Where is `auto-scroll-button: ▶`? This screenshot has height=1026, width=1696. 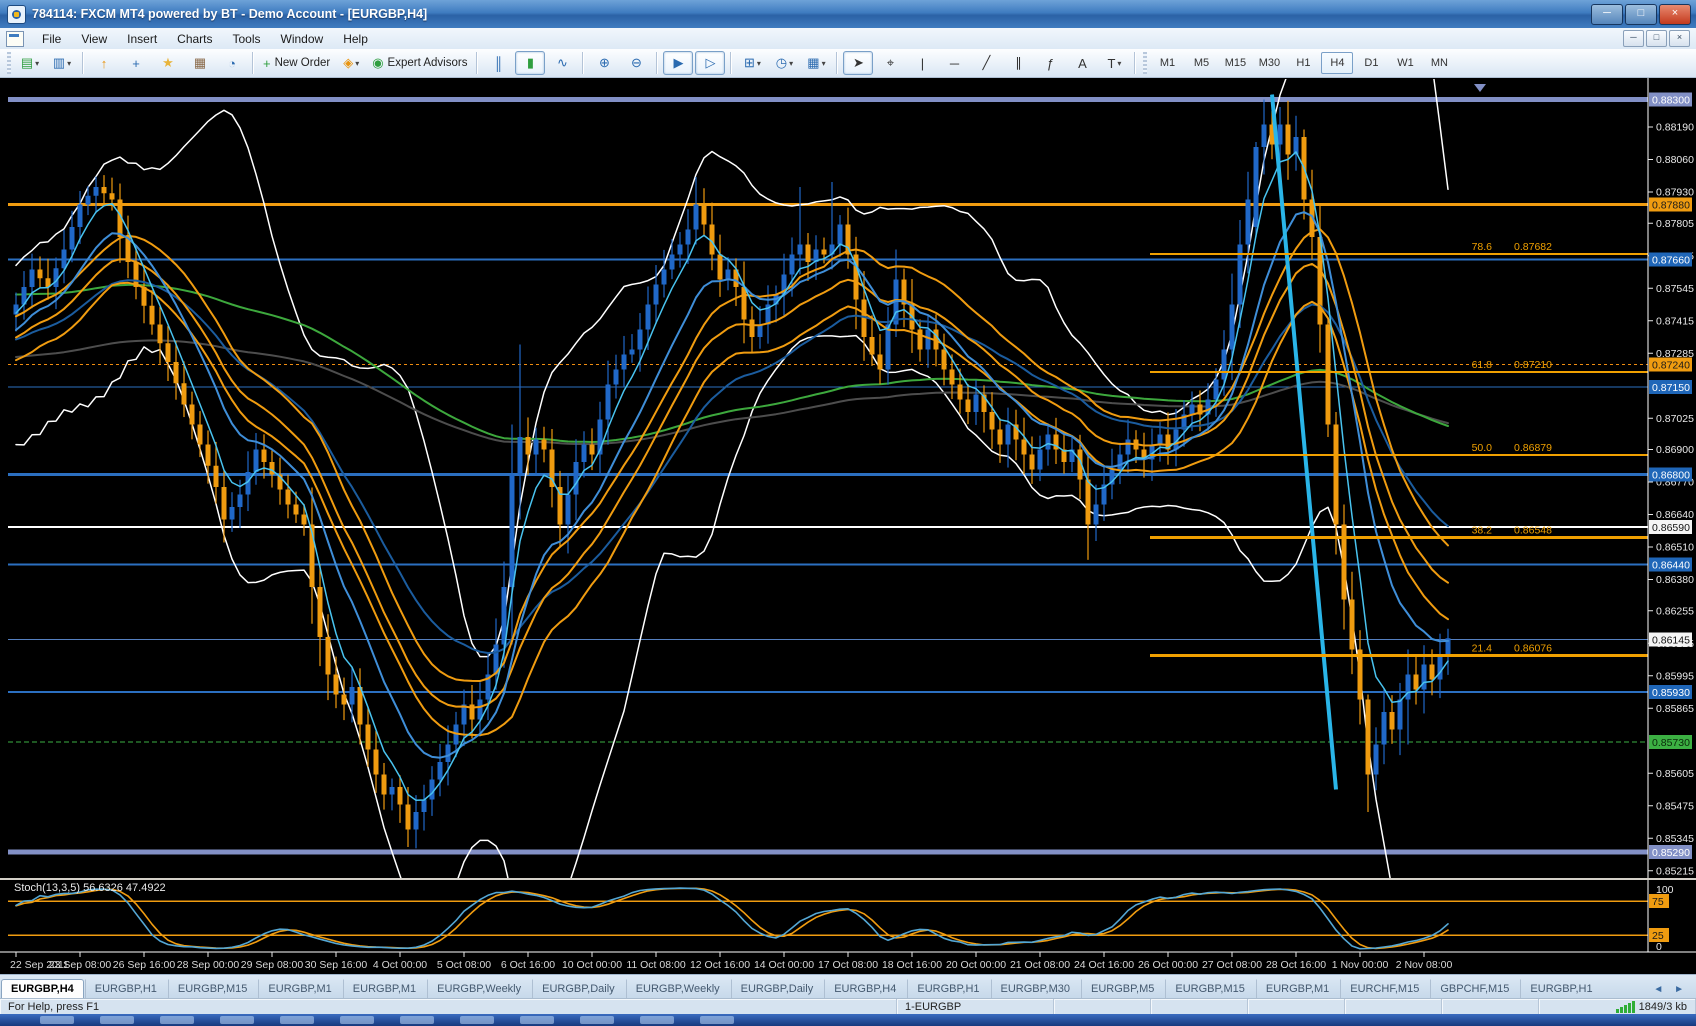 auto-scroll-button: ▶ is located at coordinates (678, 63).